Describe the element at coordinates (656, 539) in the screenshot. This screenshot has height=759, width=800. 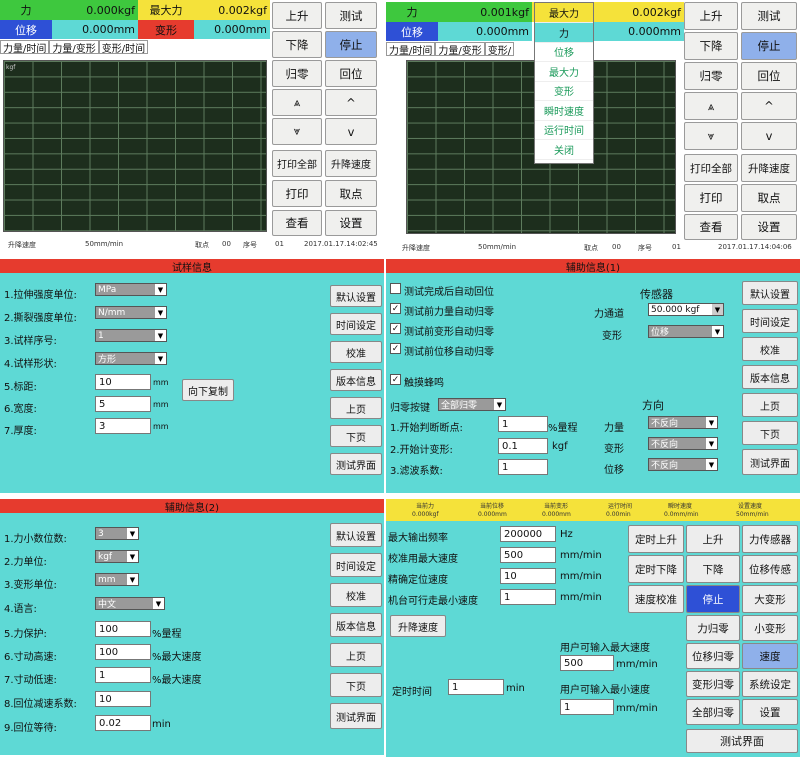
I see `timed-up-button: 定时上升` at that location.